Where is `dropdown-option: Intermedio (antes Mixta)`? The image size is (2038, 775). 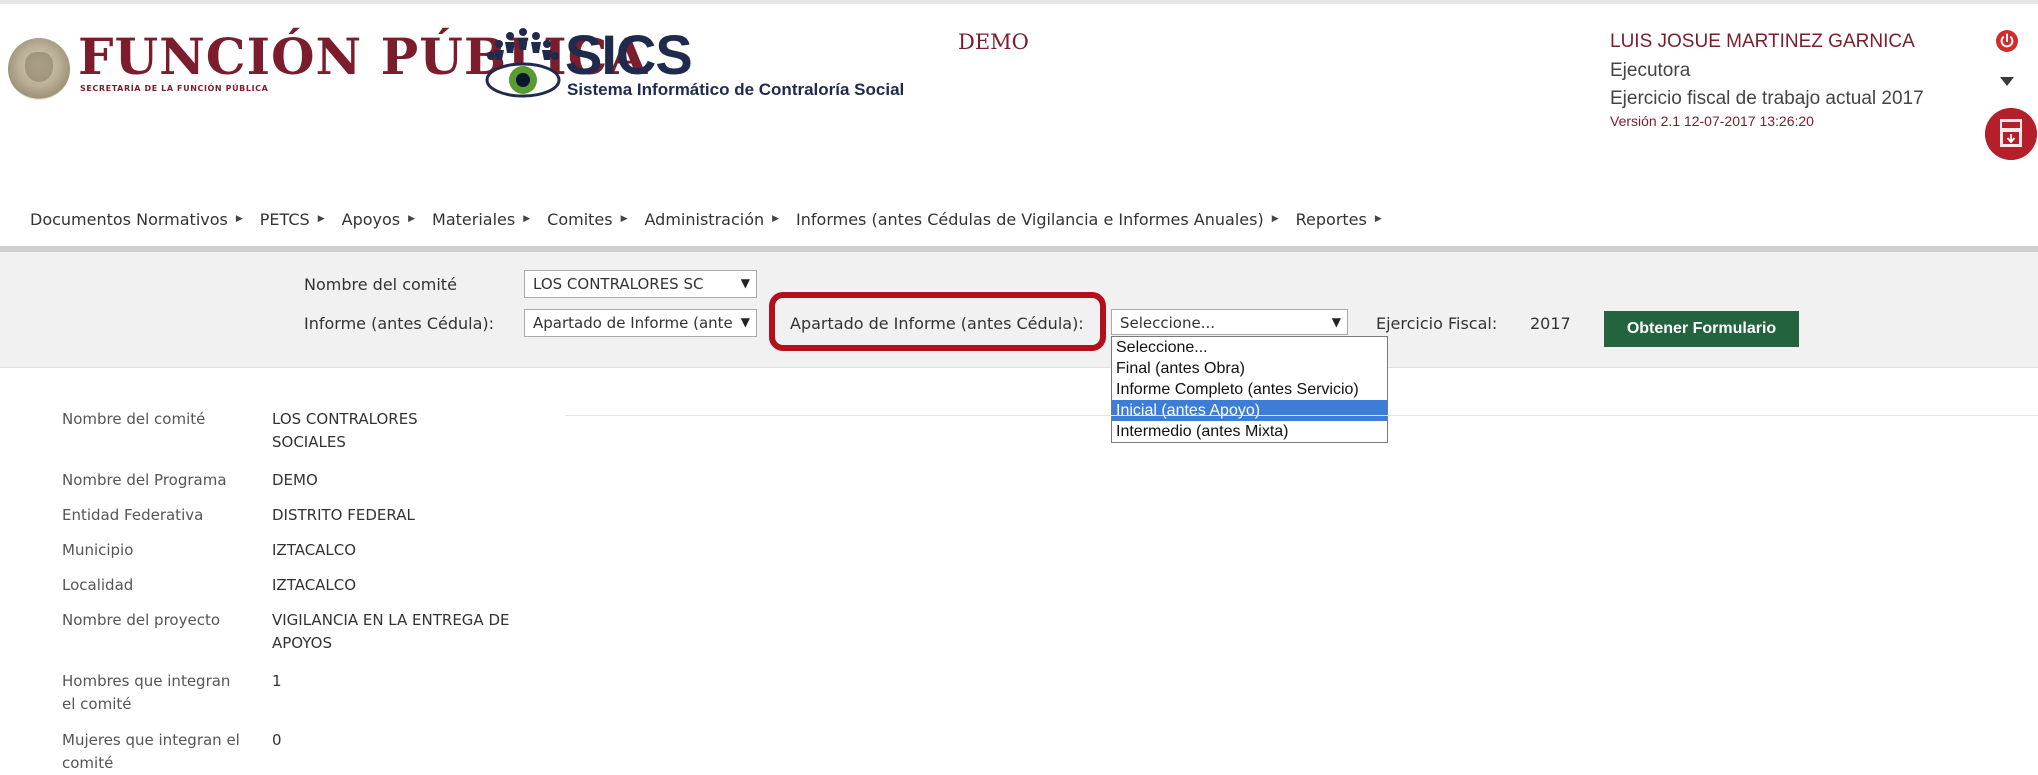 dropdown-option: Intermedio (antes Mixta) is located at coordinates (1249, 431).